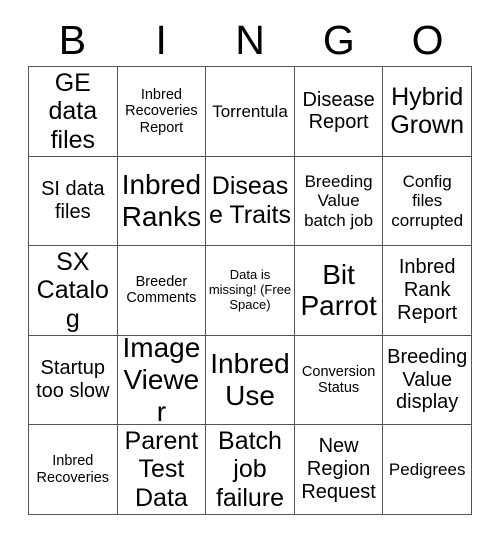  I want to click on bingo-cell-r2-c1: SI data files, so click(73, 201).